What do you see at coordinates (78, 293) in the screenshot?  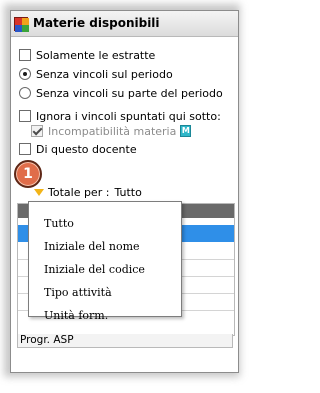 I see `dropdown-item-tipo-attivita: Tipo attività` at bounding box center [78, 293].